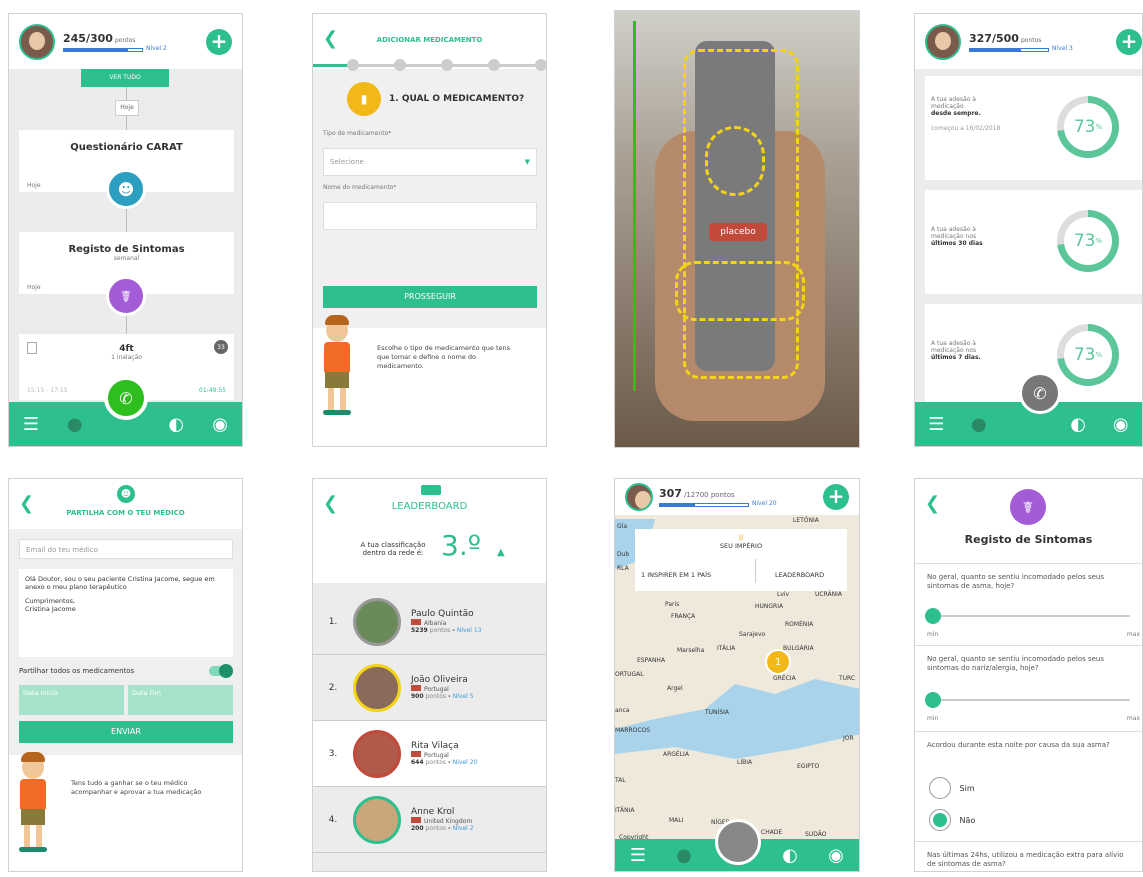 The image size is (1143, 877). I want to click on points: 327/500 pontos, so click(1005, 38).